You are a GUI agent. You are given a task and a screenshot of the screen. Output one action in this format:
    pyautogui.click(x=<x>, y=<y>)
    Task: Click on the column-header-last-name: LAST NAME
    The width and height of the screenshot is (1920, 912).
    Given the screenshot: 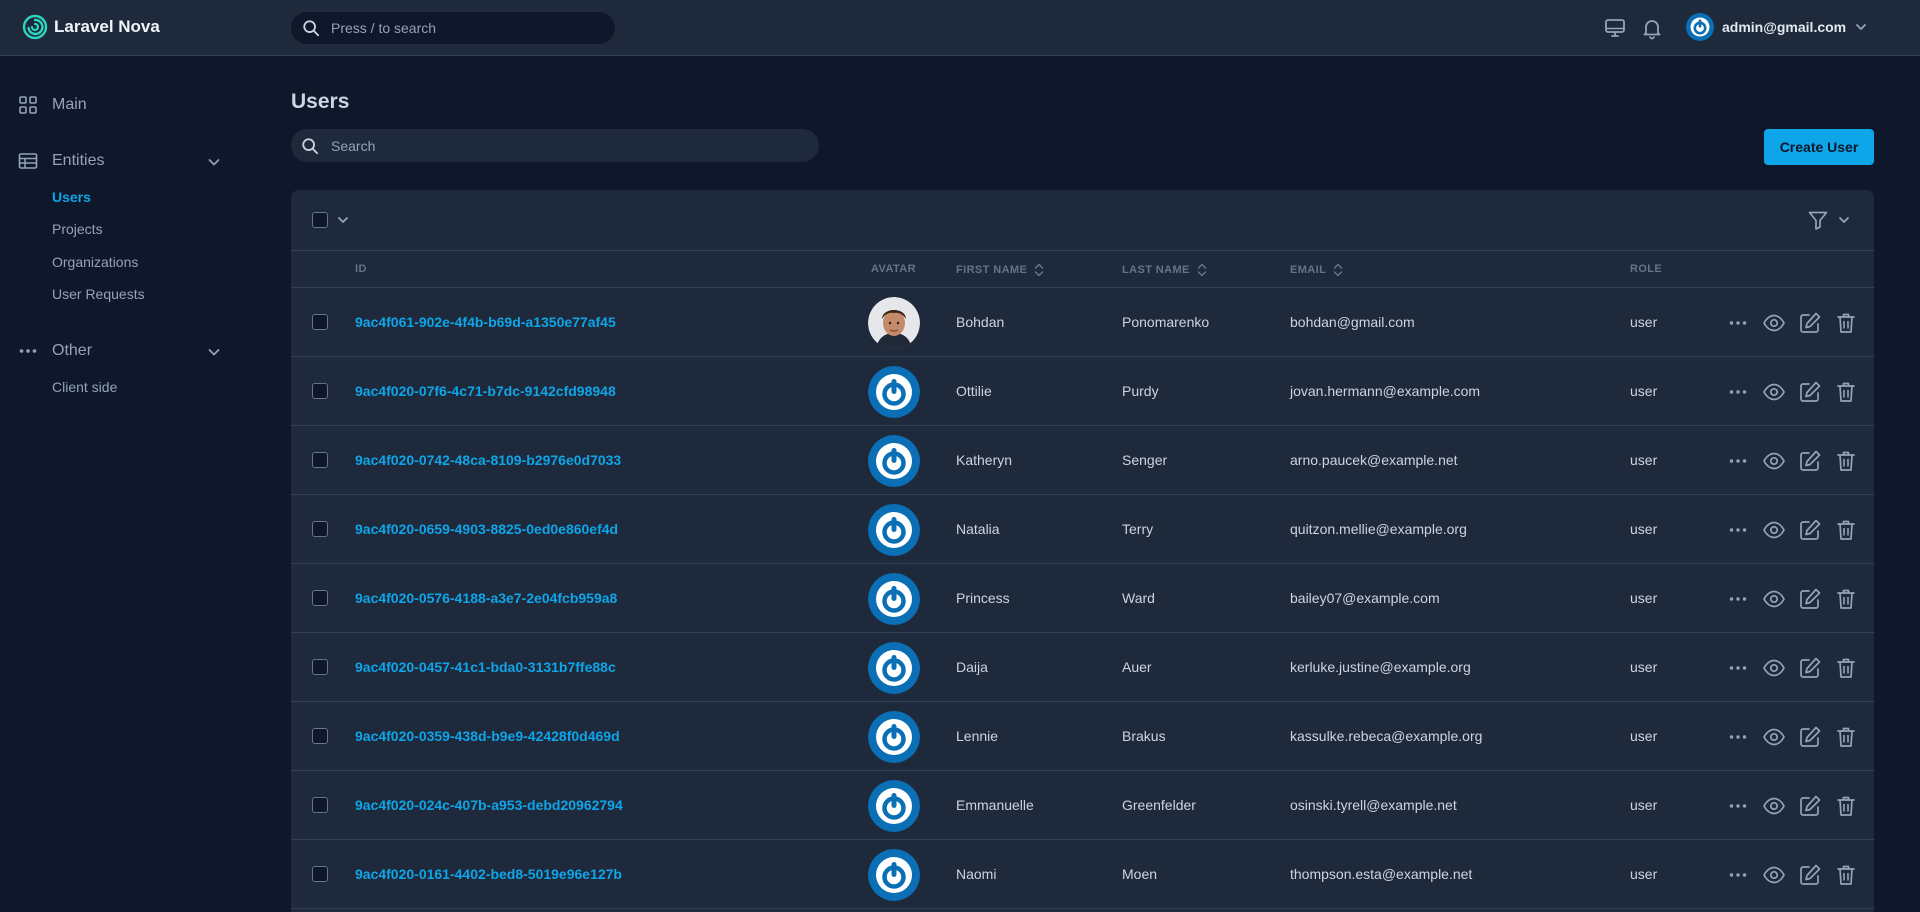 What is the action you would take?
    pyautogui.click(x=1165, y=270)
    